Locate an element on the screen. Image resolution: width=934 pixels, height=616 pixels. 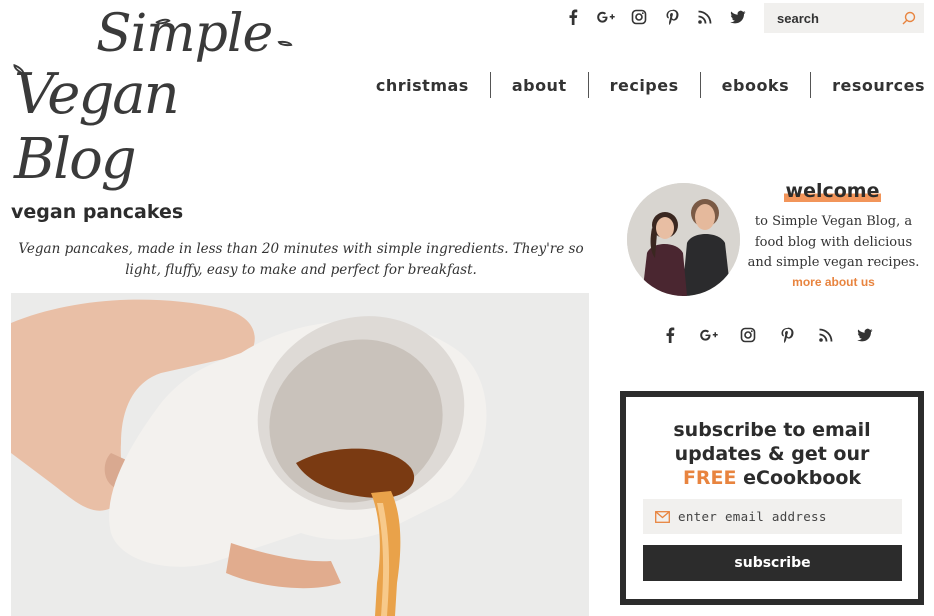
header-social-links is located at coordinates (655, 17).